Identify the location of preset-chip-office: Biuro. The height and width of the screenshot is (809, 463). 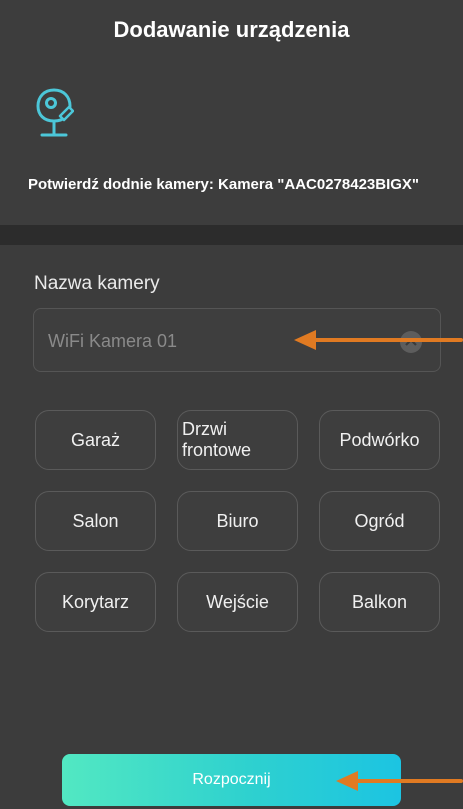
(237, 521).